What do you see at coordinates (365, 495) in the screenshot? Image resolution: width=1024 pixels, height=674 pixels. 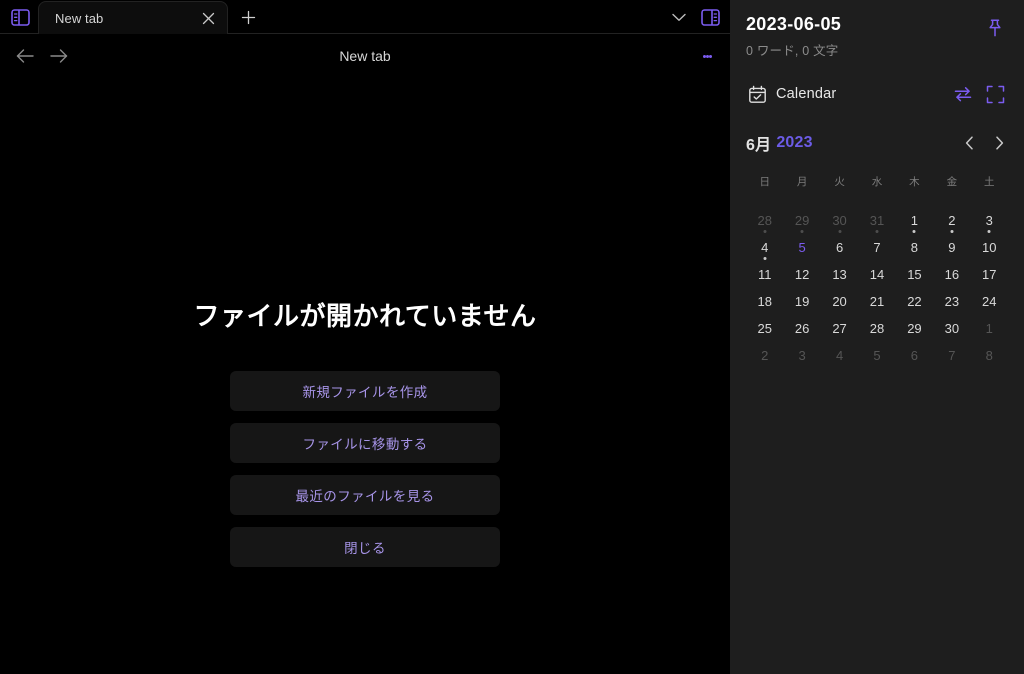 I see `recent-files-button: 最近のファイルを見る` at bounding box center [365, 495].